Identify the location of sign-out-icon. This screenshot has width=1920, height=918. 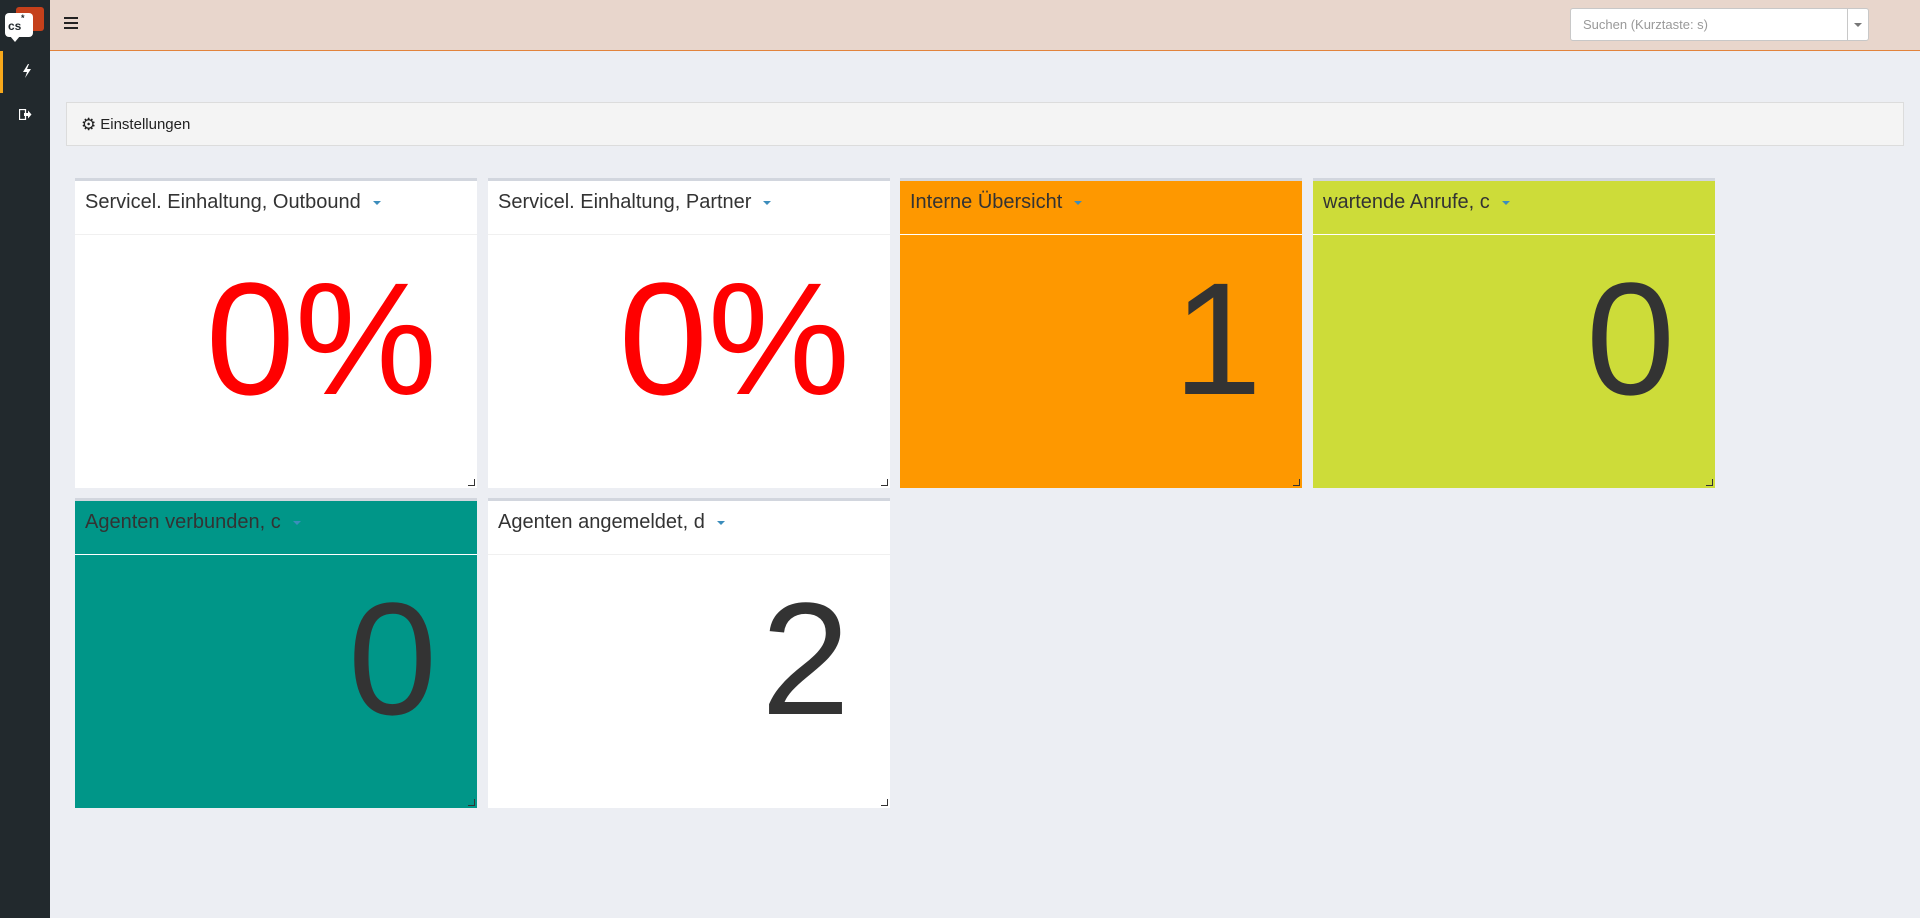
(25, 115).